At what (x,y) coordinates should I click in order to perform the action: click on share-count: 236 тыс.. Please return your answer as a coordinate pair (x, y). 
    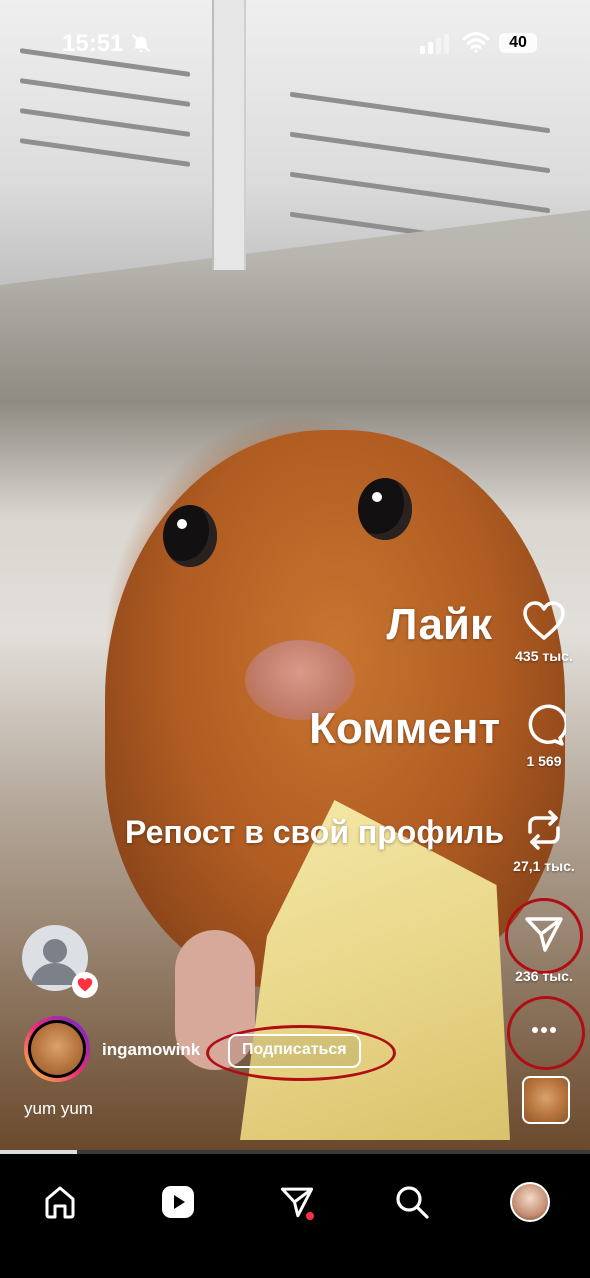
    Looking at the image, I should click on (544, 976).